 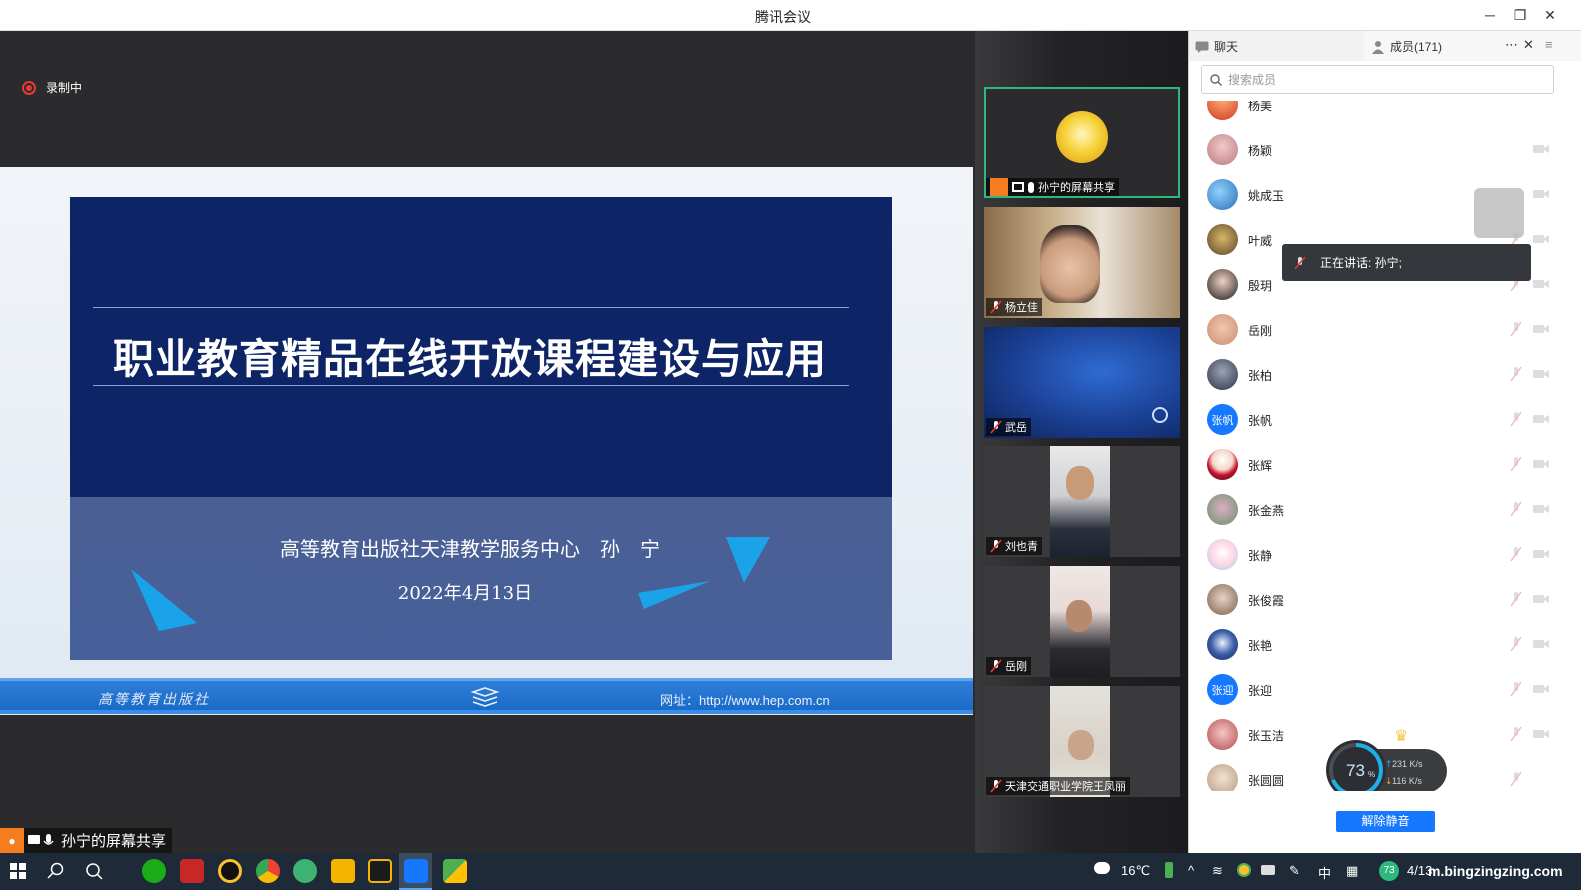 I want to click on slide-footer: 高等教育出版社 网址：http://www.hep.com.cn, so click(x=486, y=696).